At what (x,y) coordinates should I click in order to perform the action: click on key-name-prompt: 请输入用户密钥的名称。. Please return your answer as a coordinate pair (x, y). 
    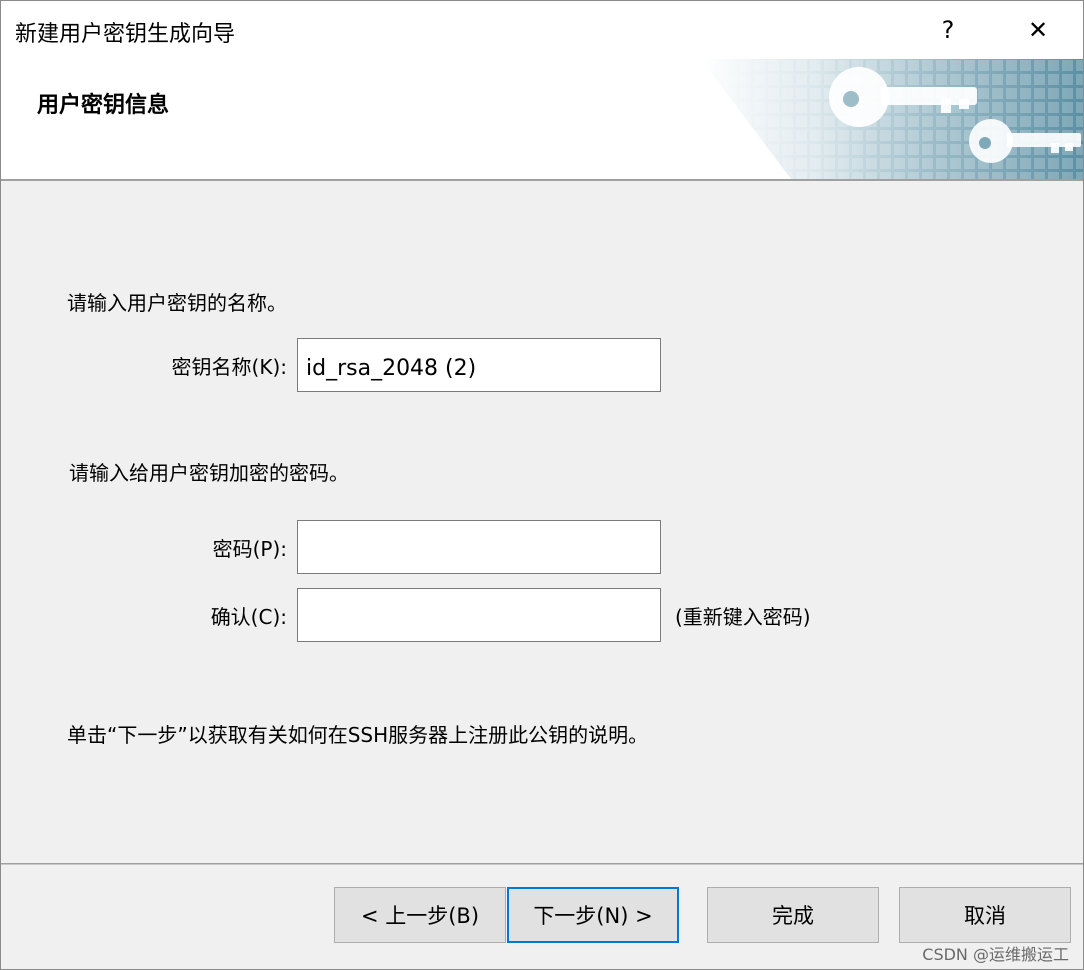
    Looking at the image, I should click on (177, 303).